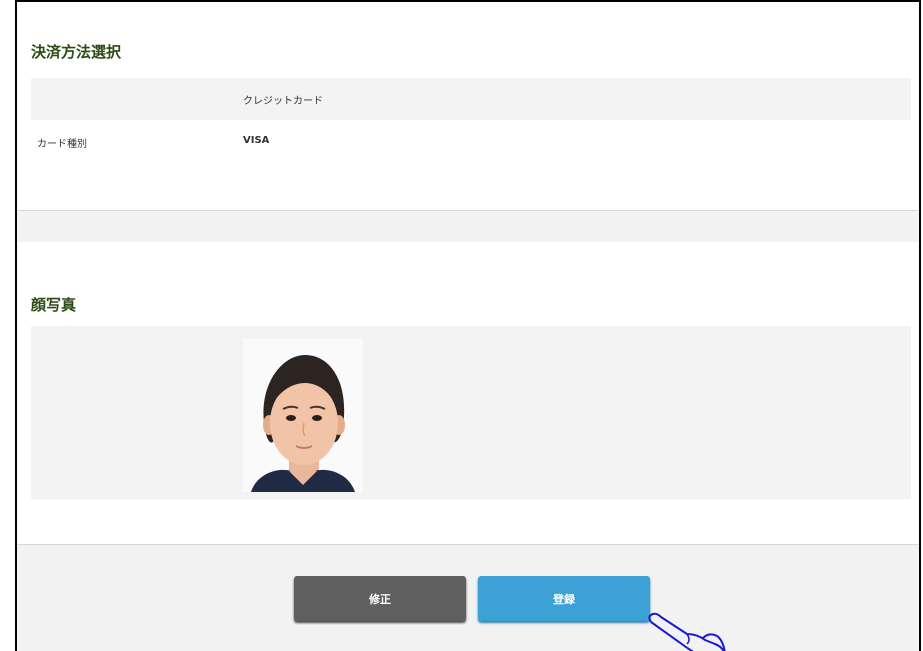  What do you see at coordinates (76, 52) in the screenshot?
I see `payment-section-title: 決済方法選択` at bounding box center [76, 52].